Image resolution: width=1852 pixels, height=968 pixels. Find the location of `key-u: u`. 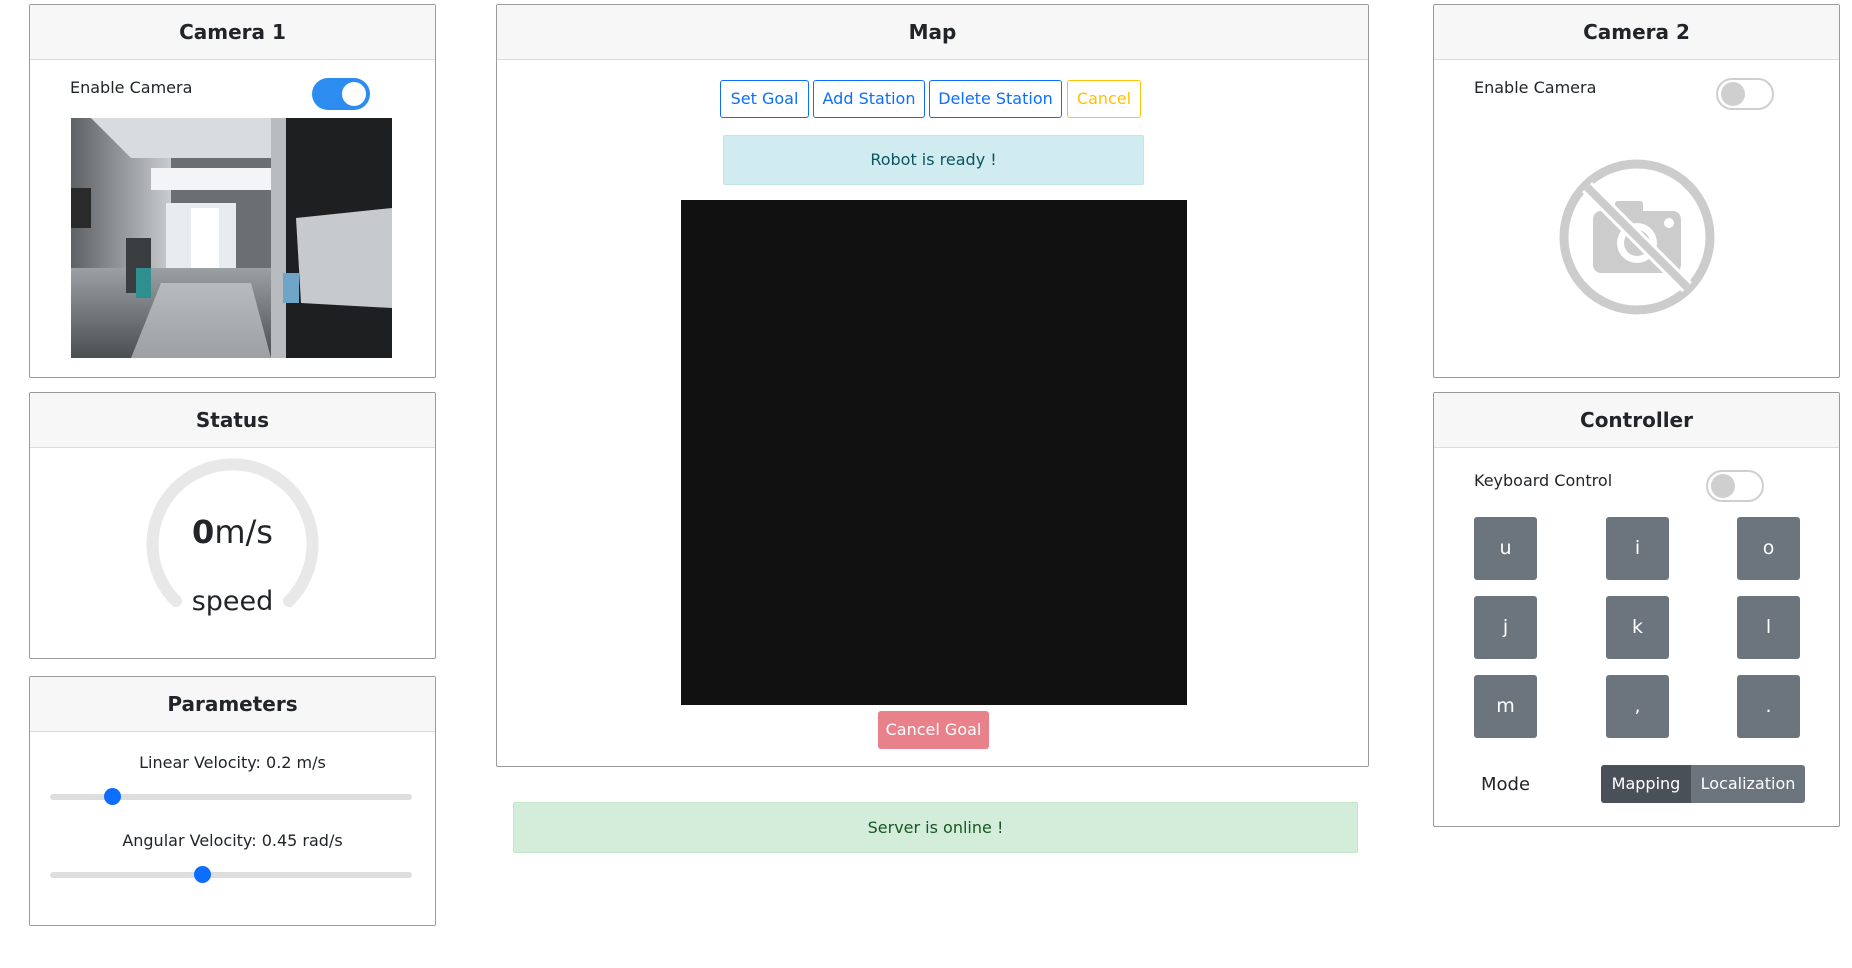

key-u: u is located at coordinates (1505, 548).